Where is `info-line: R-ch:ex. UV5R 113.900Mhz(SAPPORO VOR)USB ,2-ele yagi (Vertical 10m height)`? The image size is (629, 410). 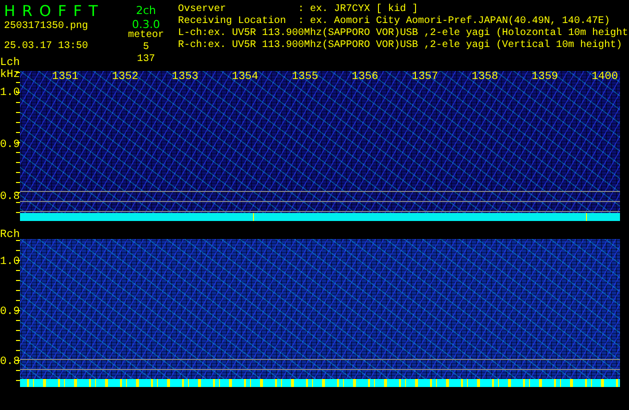
info-line: R-ch:ex. UV5R 113.900Mhz(SAPPORO VOR)USB ,2-ele yagi (Vertical 10m height) is located at coordinates (400, 46).